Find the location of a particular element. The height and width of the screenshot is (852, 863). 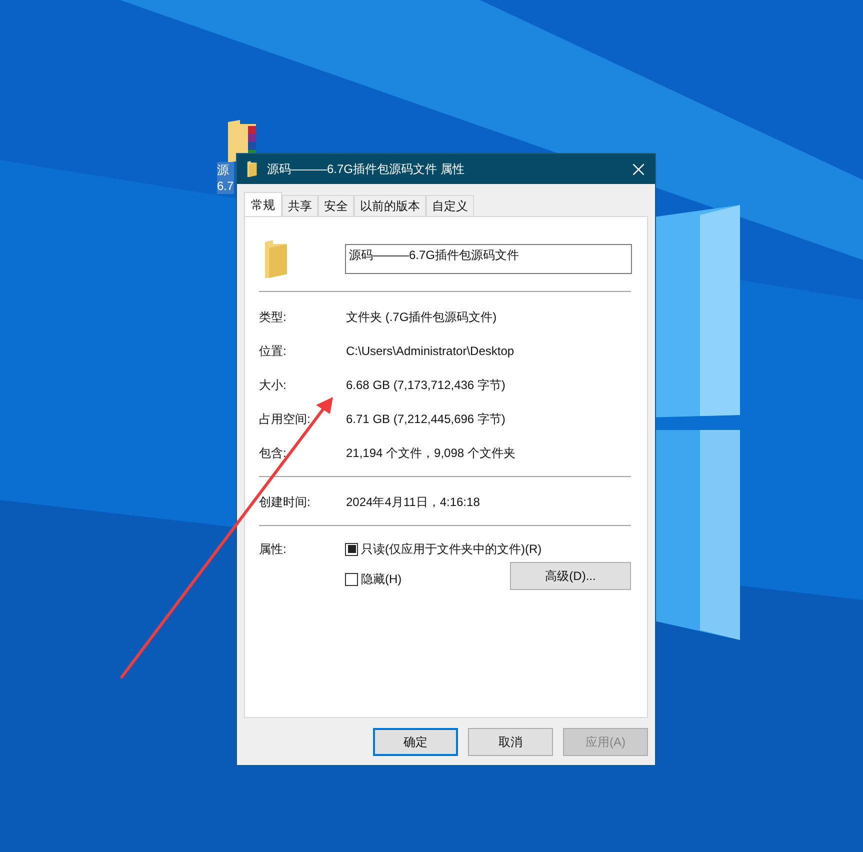

field-value: 文件夹 (.7G插件包源码文件) is located at coordinates (421, 317).